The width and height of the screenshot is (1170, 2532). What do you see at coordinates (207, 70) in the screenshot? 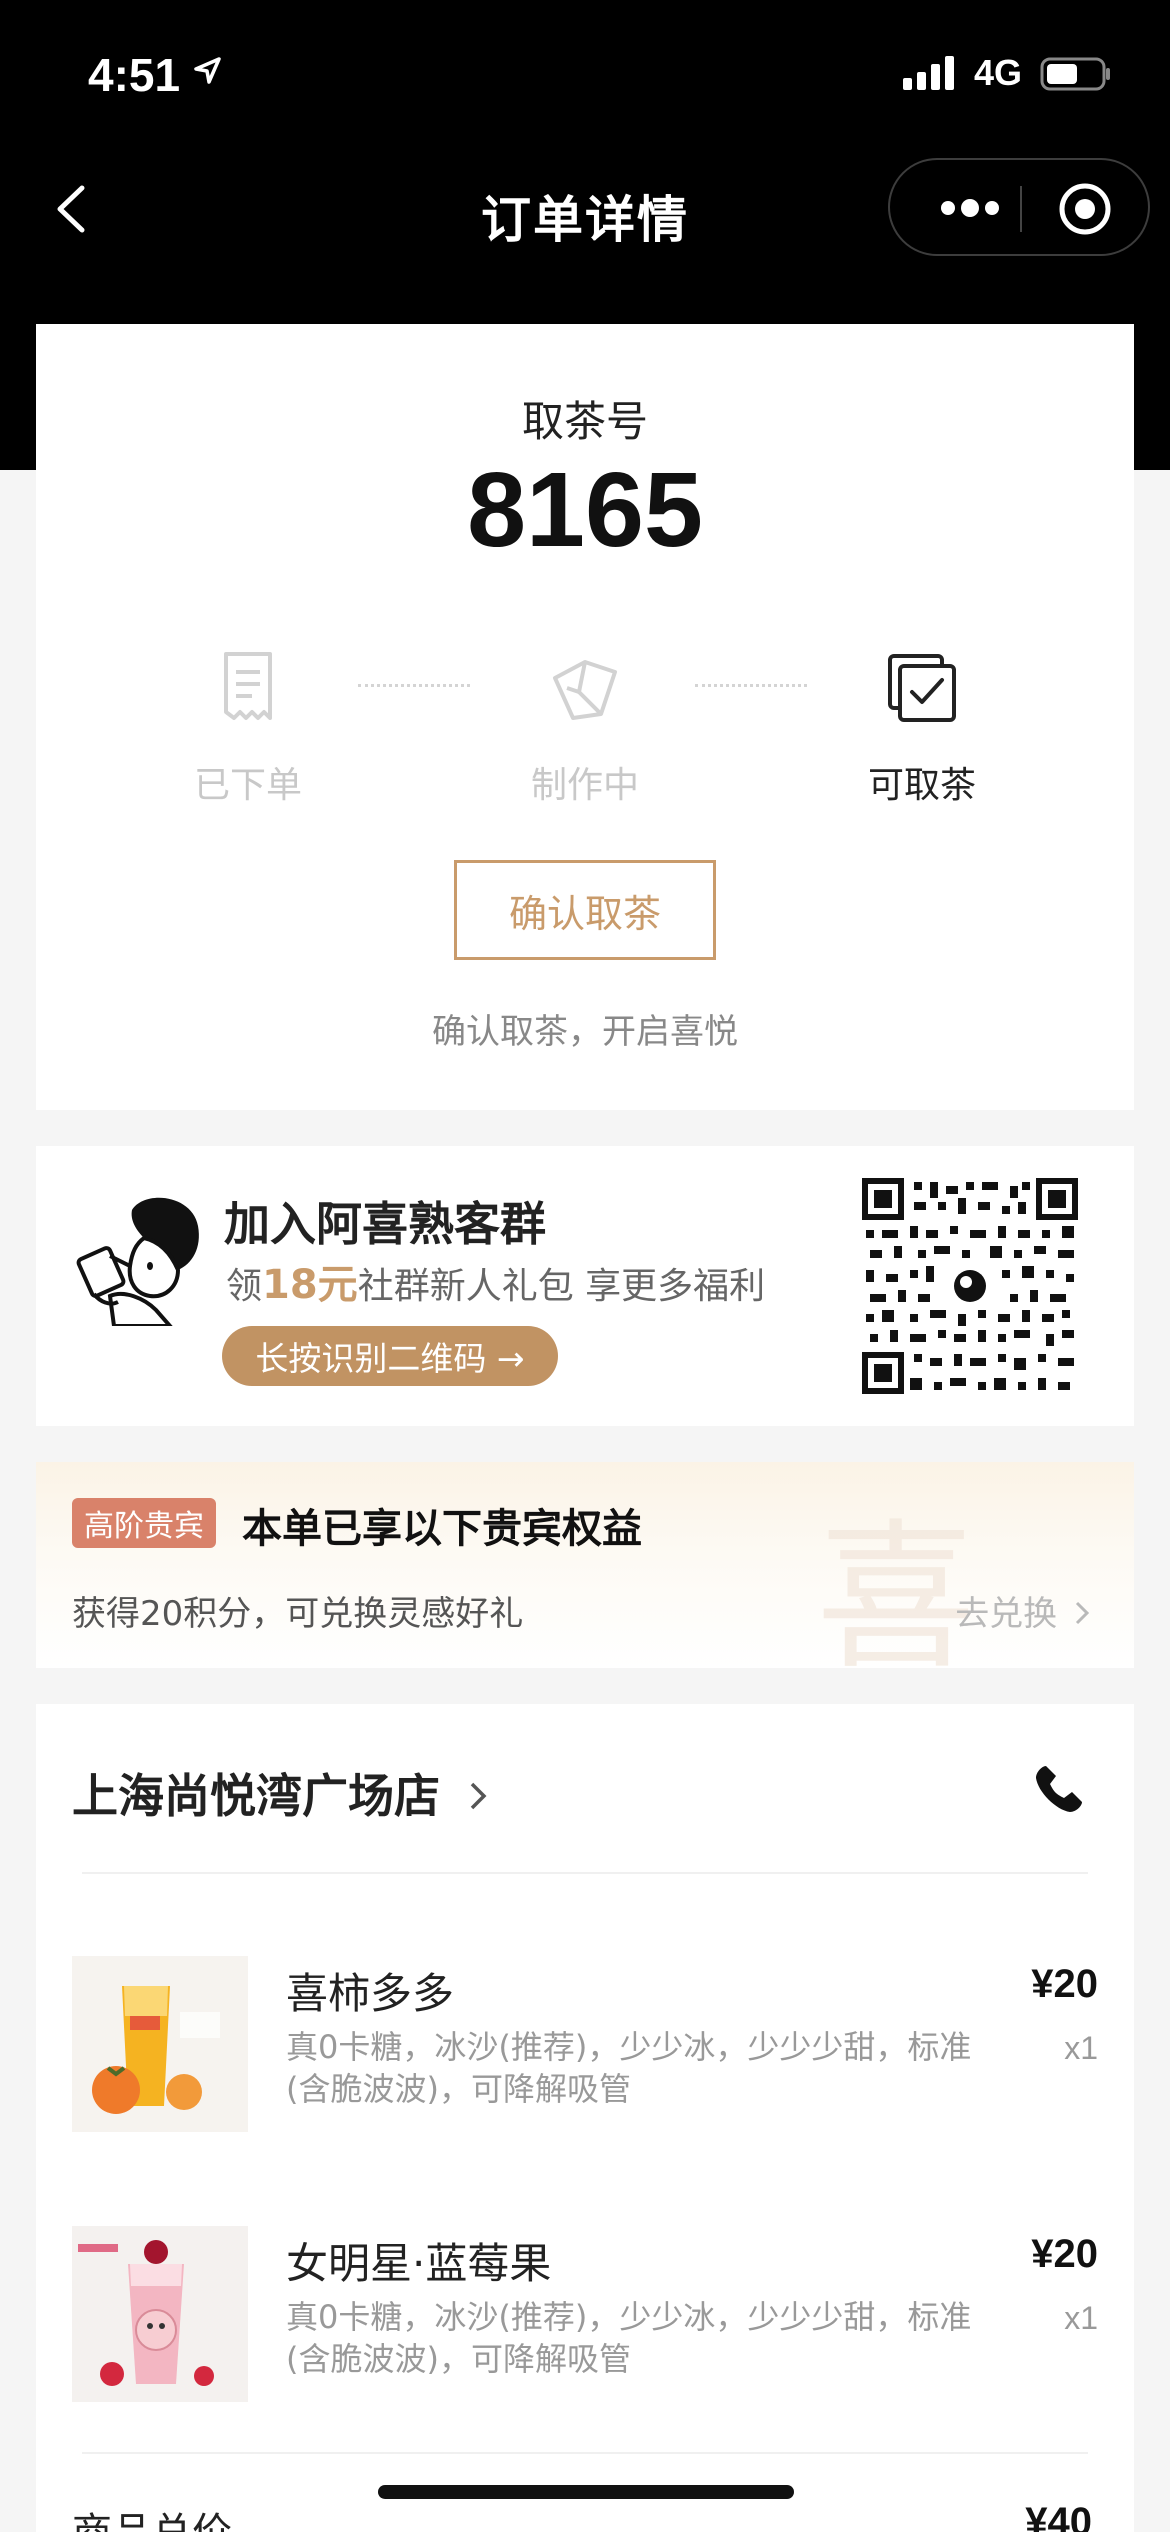
I see `location-arrow-icon` at bounding box center [207, 70].